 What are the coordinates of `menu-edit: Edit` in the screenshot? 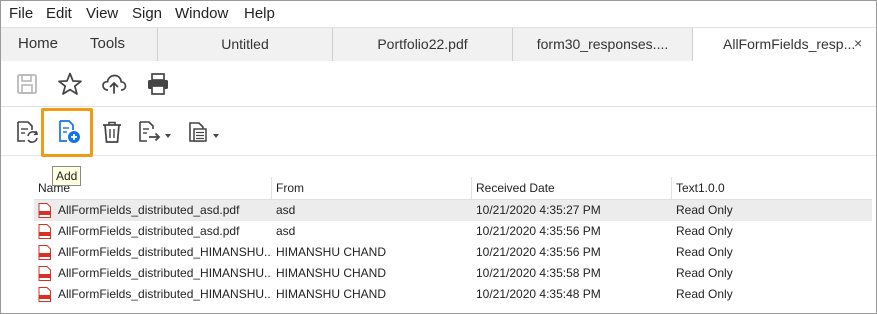 It's located at (59, 13).